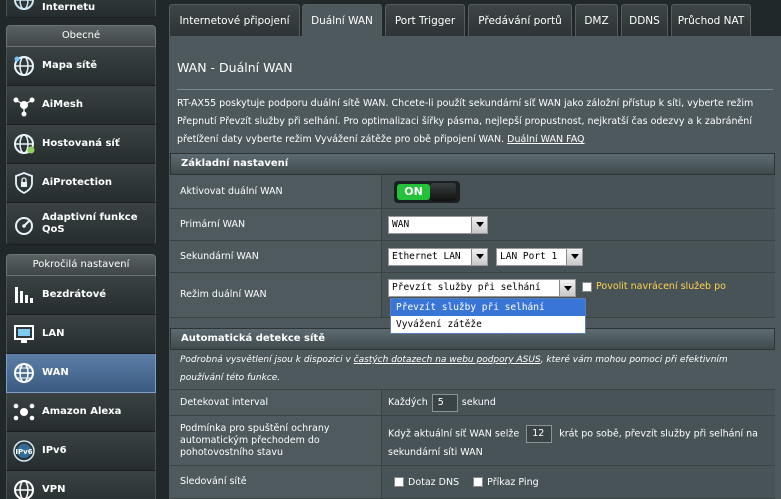  Describe the element at coordinates (24, 373) in the screenshot. I see `wan-globe-icon` at that location.